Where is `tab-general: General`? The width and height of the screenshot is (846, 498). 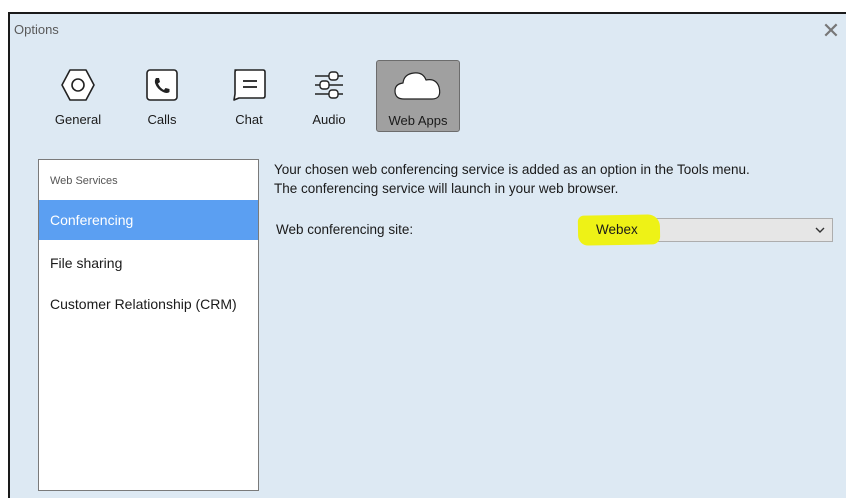
tab-general: General is located at coordinates (78, 96).